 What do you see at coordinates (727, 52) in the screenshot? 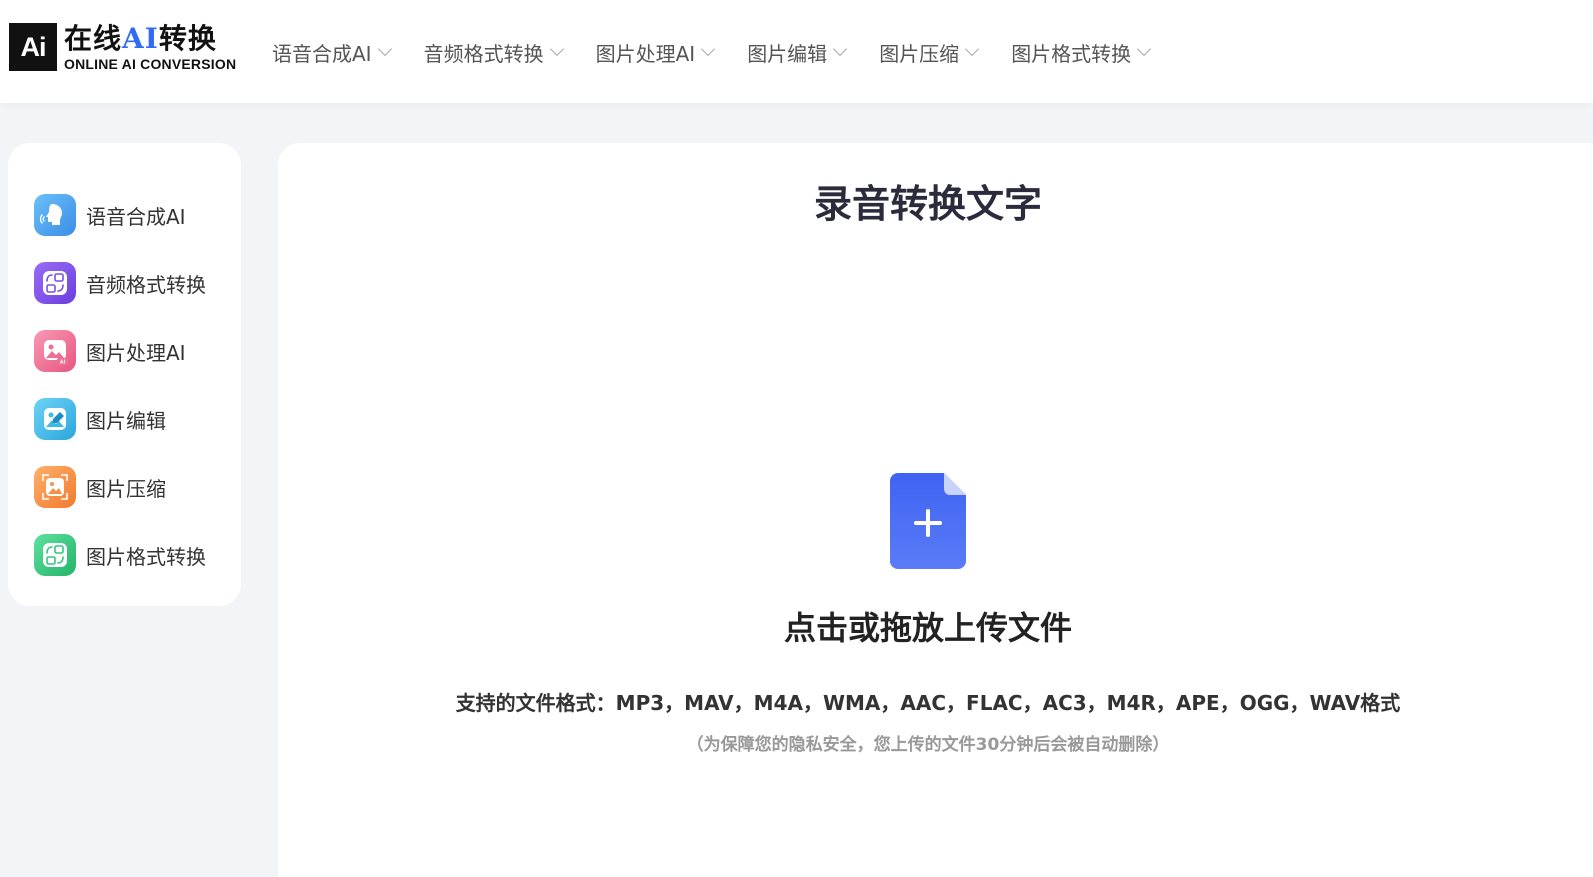
I see `main-nav: 语音合成AI 音频格式转换 图片处理AI 图片编辑 图片压缩 图片格式转换` at bounding box center [727, 52].